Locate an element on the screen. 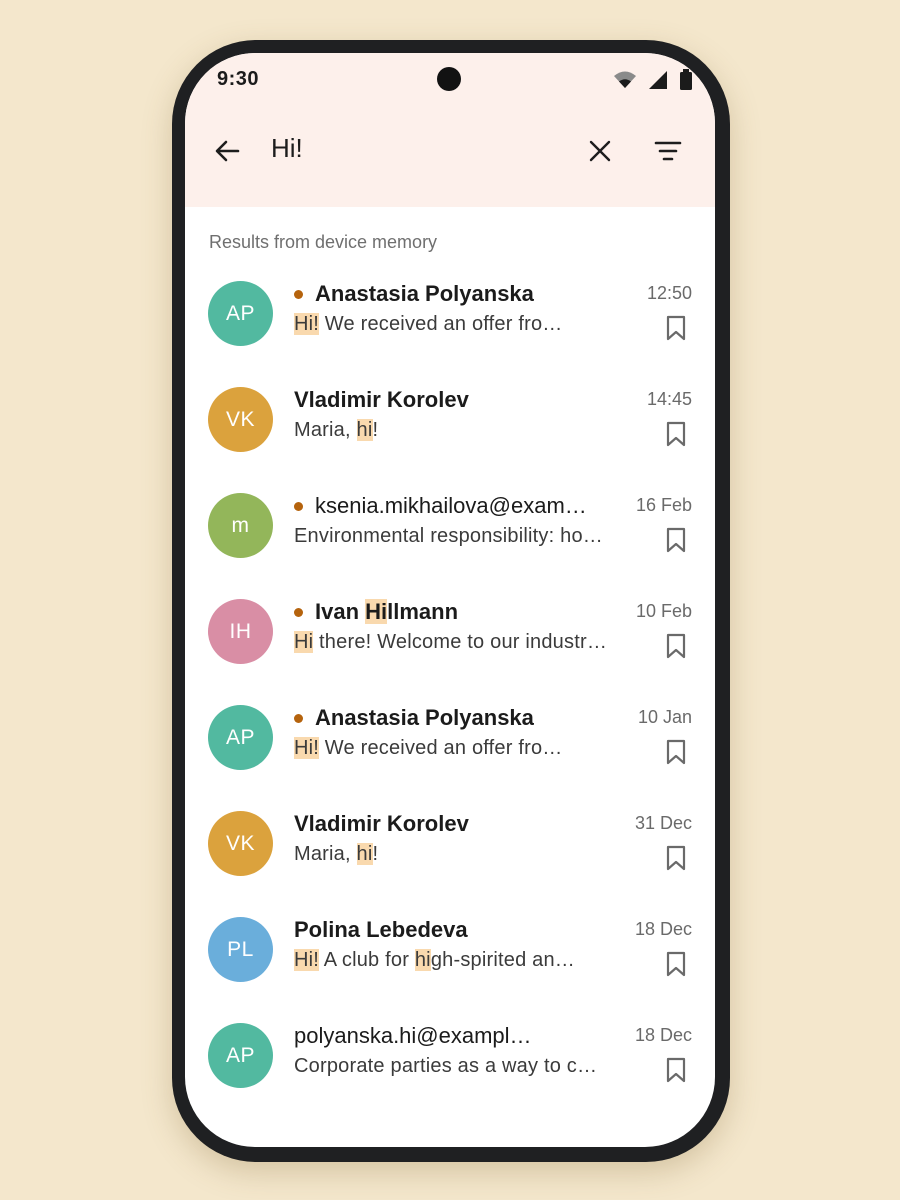 This screenshot has height=1200, width=900. filter-icon is located at coordinates (668, 151).